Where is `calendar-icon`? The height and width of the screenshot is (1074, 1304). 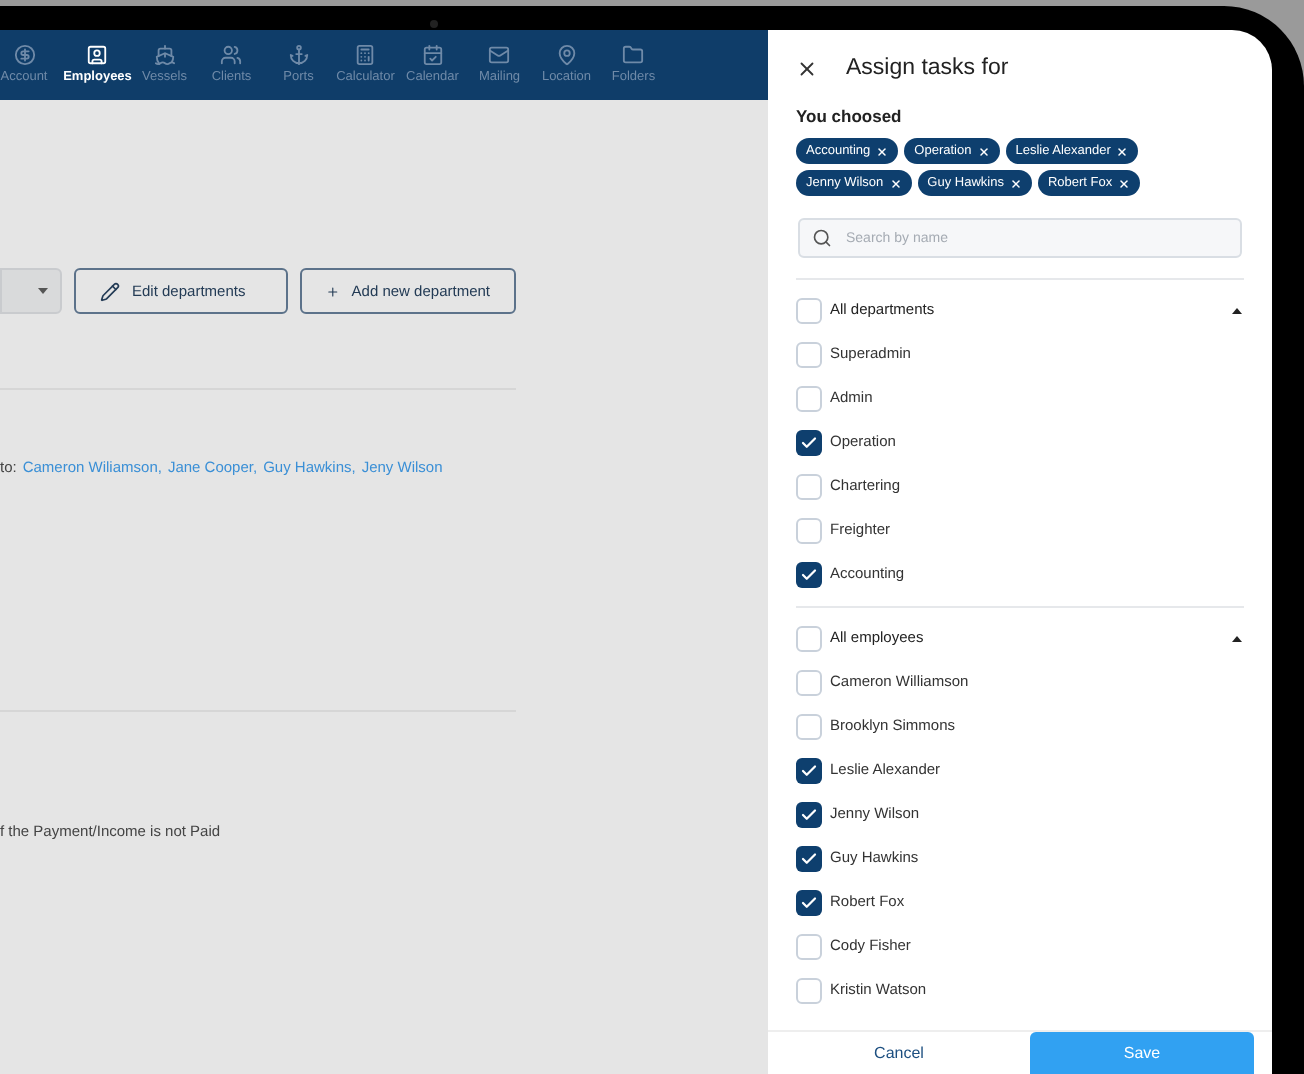
calendar-icon is located at coordinates (432, 55).